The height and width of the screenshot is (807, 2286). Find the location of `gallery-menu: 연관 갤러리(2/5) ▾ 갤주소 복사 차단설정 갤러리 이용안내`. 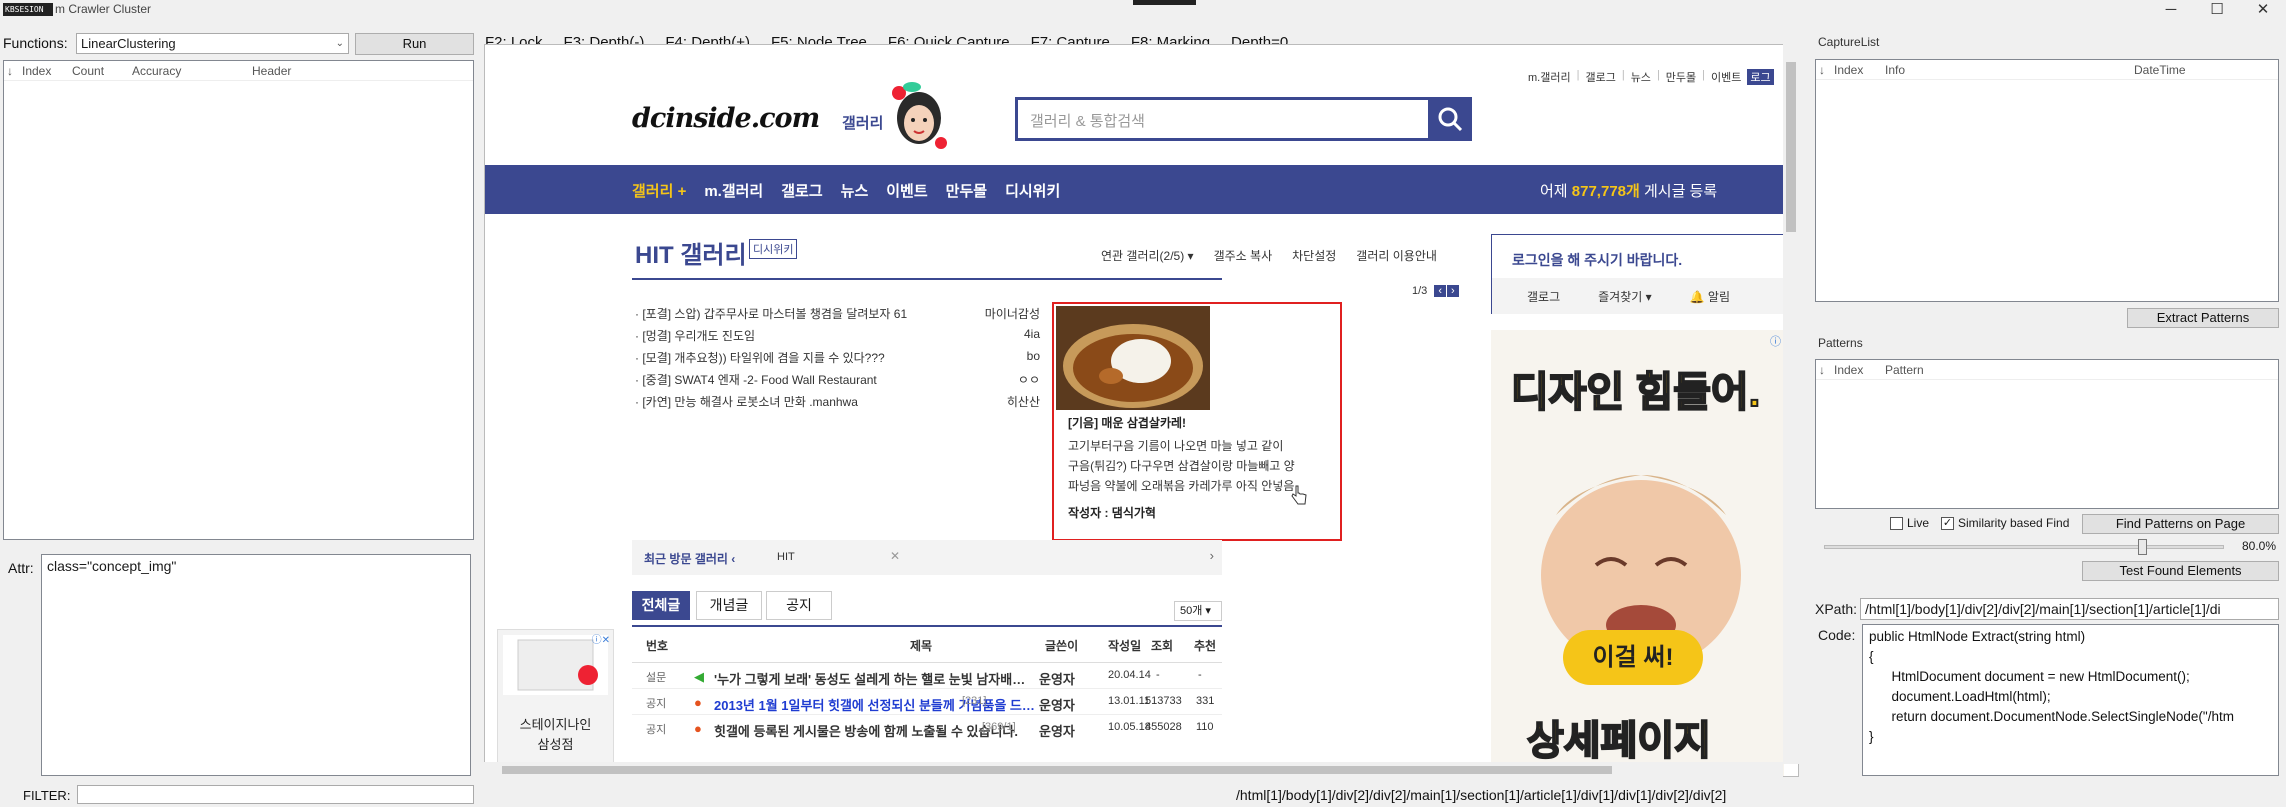

gallery-menu: 연관 갤러리(2/5) ▾ 갤주소 복사 차단설정 갤러리 이용안내 is located at coordinates (1269, 255).